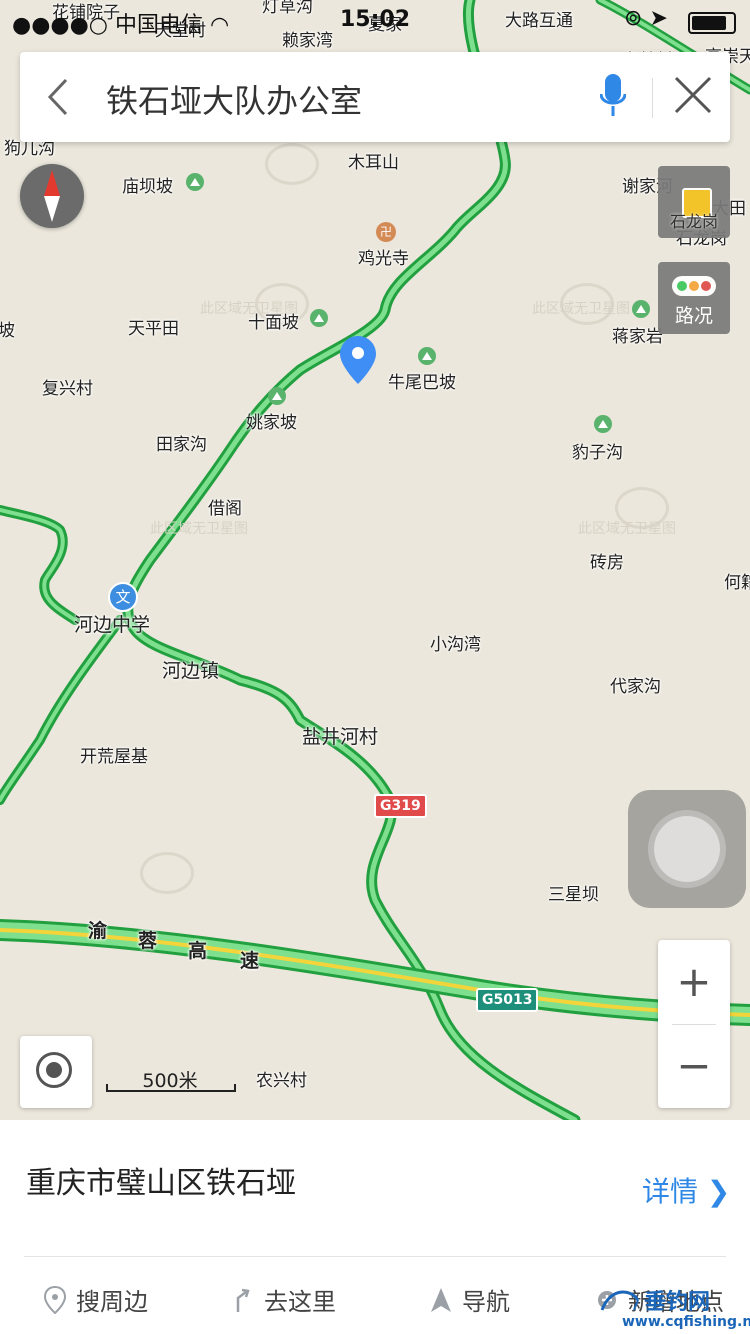 The image size is (750, 1334). Describe the element at coordinates (375, 1256) in the screenshot. I see `panel-divider` at that location.